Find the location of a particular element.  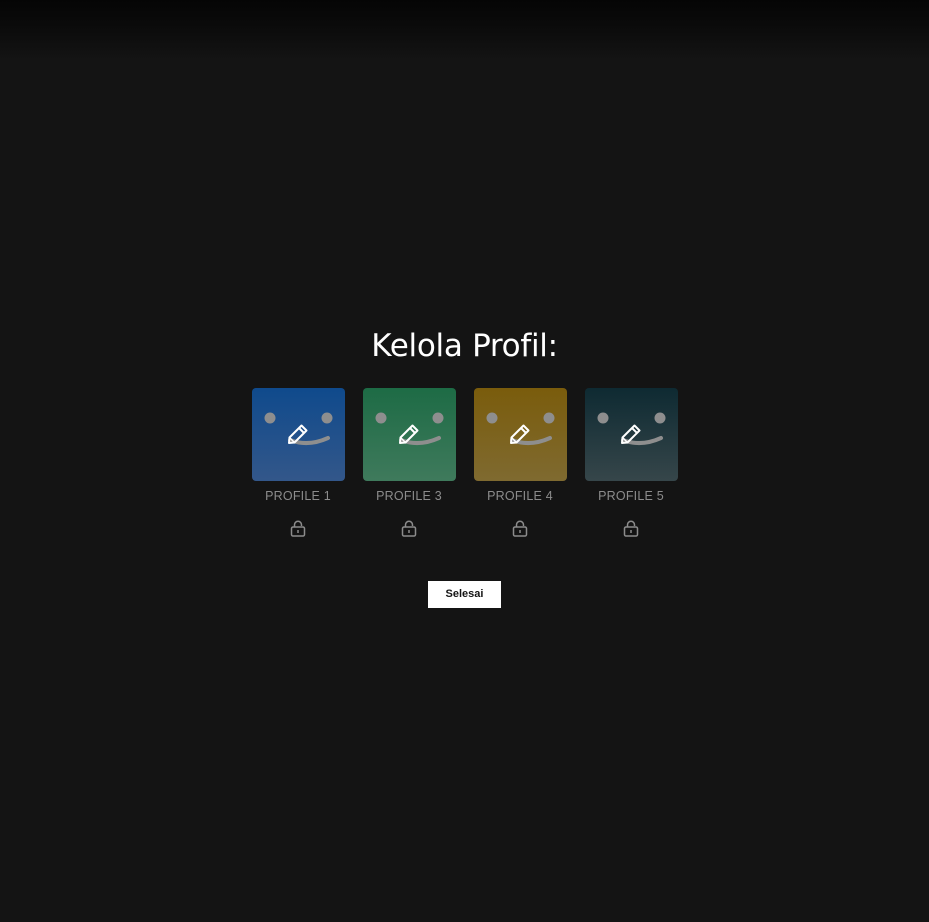

page-title: Kelola Profil: is located at coordinates (464, 346).